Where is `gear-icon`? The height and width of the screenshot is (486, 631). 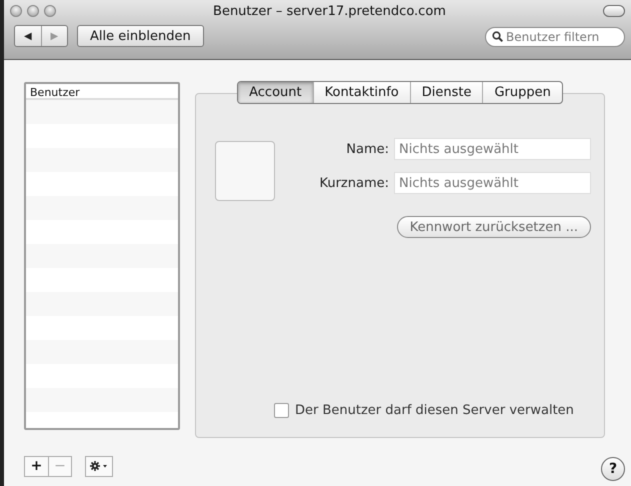 gear-icon is located at coordinates (99, 466).